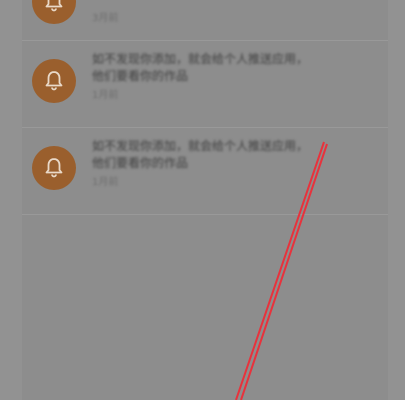 The height and width of the screenshot is (400, 405). What do you see at coordinates (205, 20) in the screenshot?
I see `notification-item: 3月前` at bounding box center [205, 20].